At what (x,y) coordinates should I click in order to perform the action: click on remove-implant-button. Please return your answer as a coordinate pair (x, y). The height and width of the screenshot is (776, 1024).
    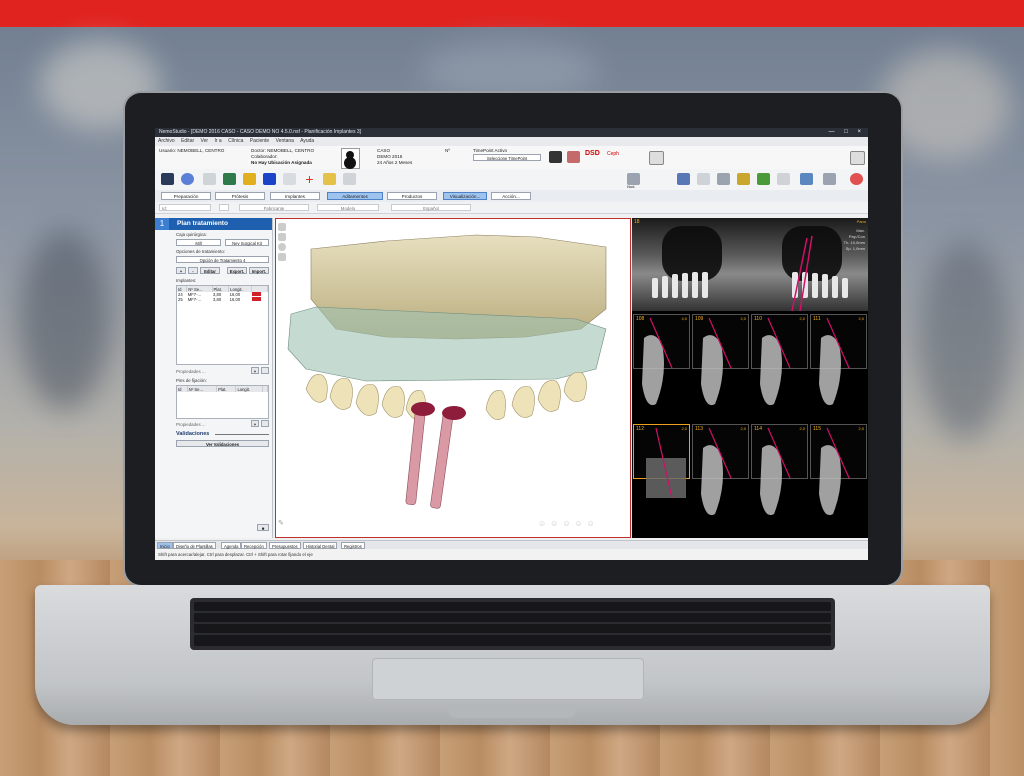
    Looking at the image, I should click on (265, 370).